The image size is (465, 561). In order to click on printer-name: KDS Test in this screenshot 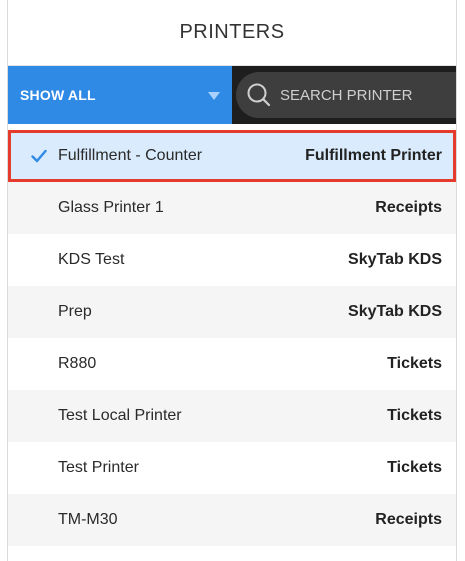, I will do `click(91, 259)`.